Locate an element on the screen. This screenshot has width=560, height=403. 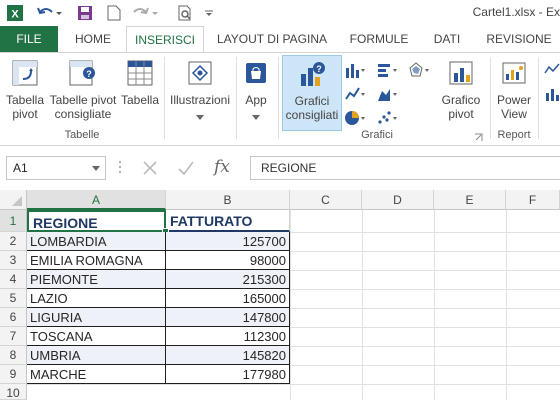
pivot-chart-label: Grafico pivot is located at coordinates (461, 107).